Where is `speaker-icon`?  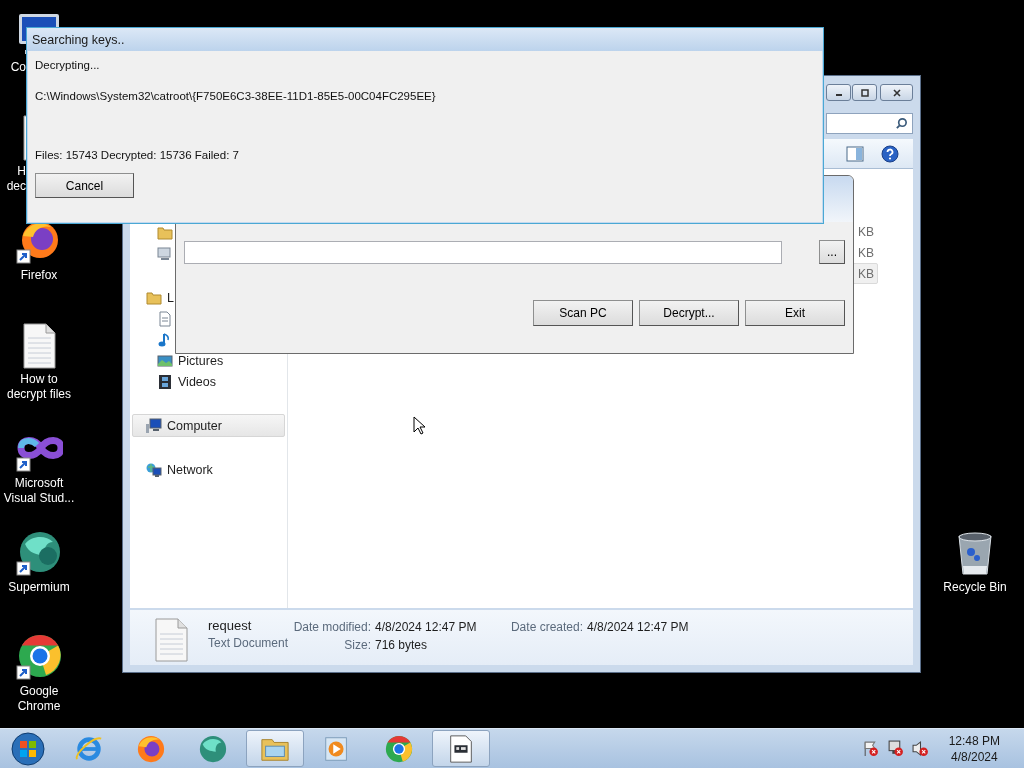
speaker-icon is located at coordinates (920, 748).